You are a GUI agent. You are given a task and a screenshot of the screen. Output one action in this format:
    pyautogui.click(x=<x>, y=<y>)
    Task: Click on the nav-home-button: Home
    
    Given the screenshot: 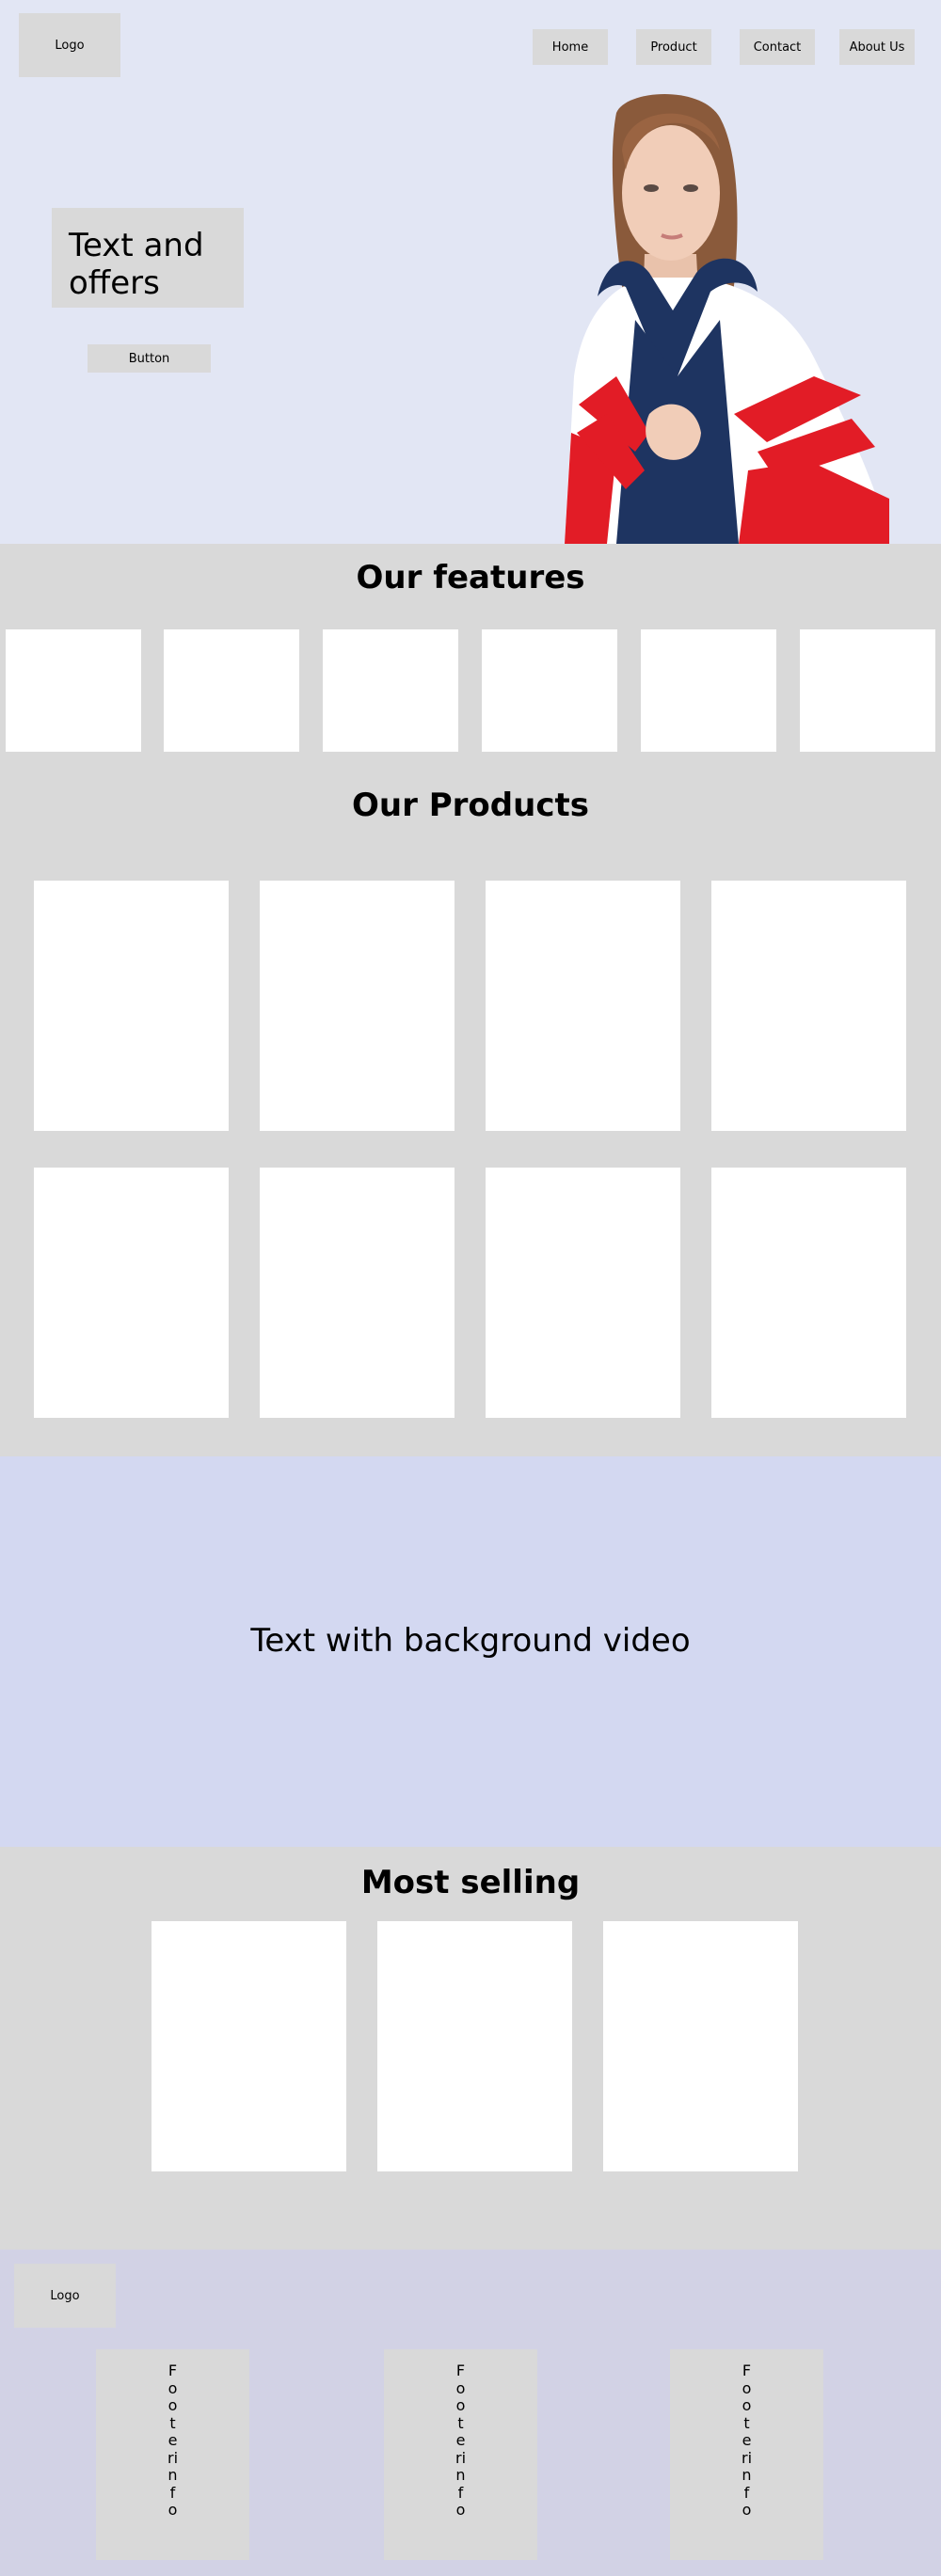 What is the action you would take?
    pyautogui.click(x=570, y=47)
    